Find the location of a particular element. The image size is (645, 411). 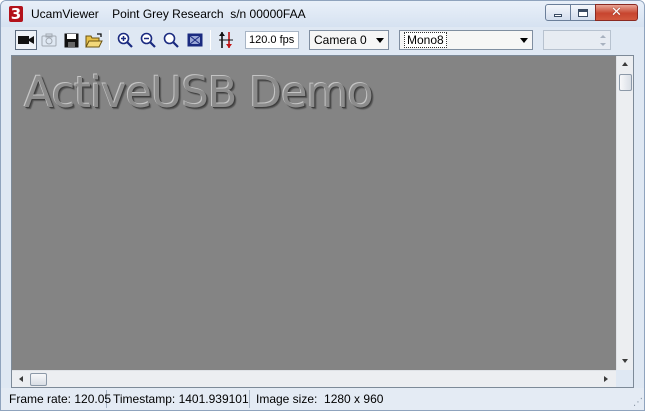

value-spinner is located at coordinates (577, 40).